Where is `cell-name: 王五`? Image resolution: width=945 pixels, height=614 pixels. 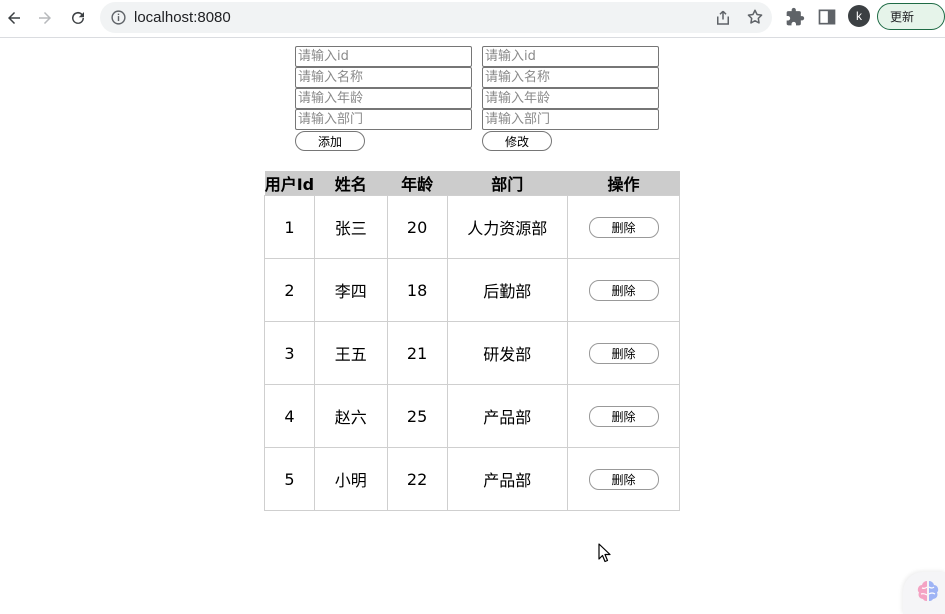
cell-name: 王五 is located at coordinates (350, 353).